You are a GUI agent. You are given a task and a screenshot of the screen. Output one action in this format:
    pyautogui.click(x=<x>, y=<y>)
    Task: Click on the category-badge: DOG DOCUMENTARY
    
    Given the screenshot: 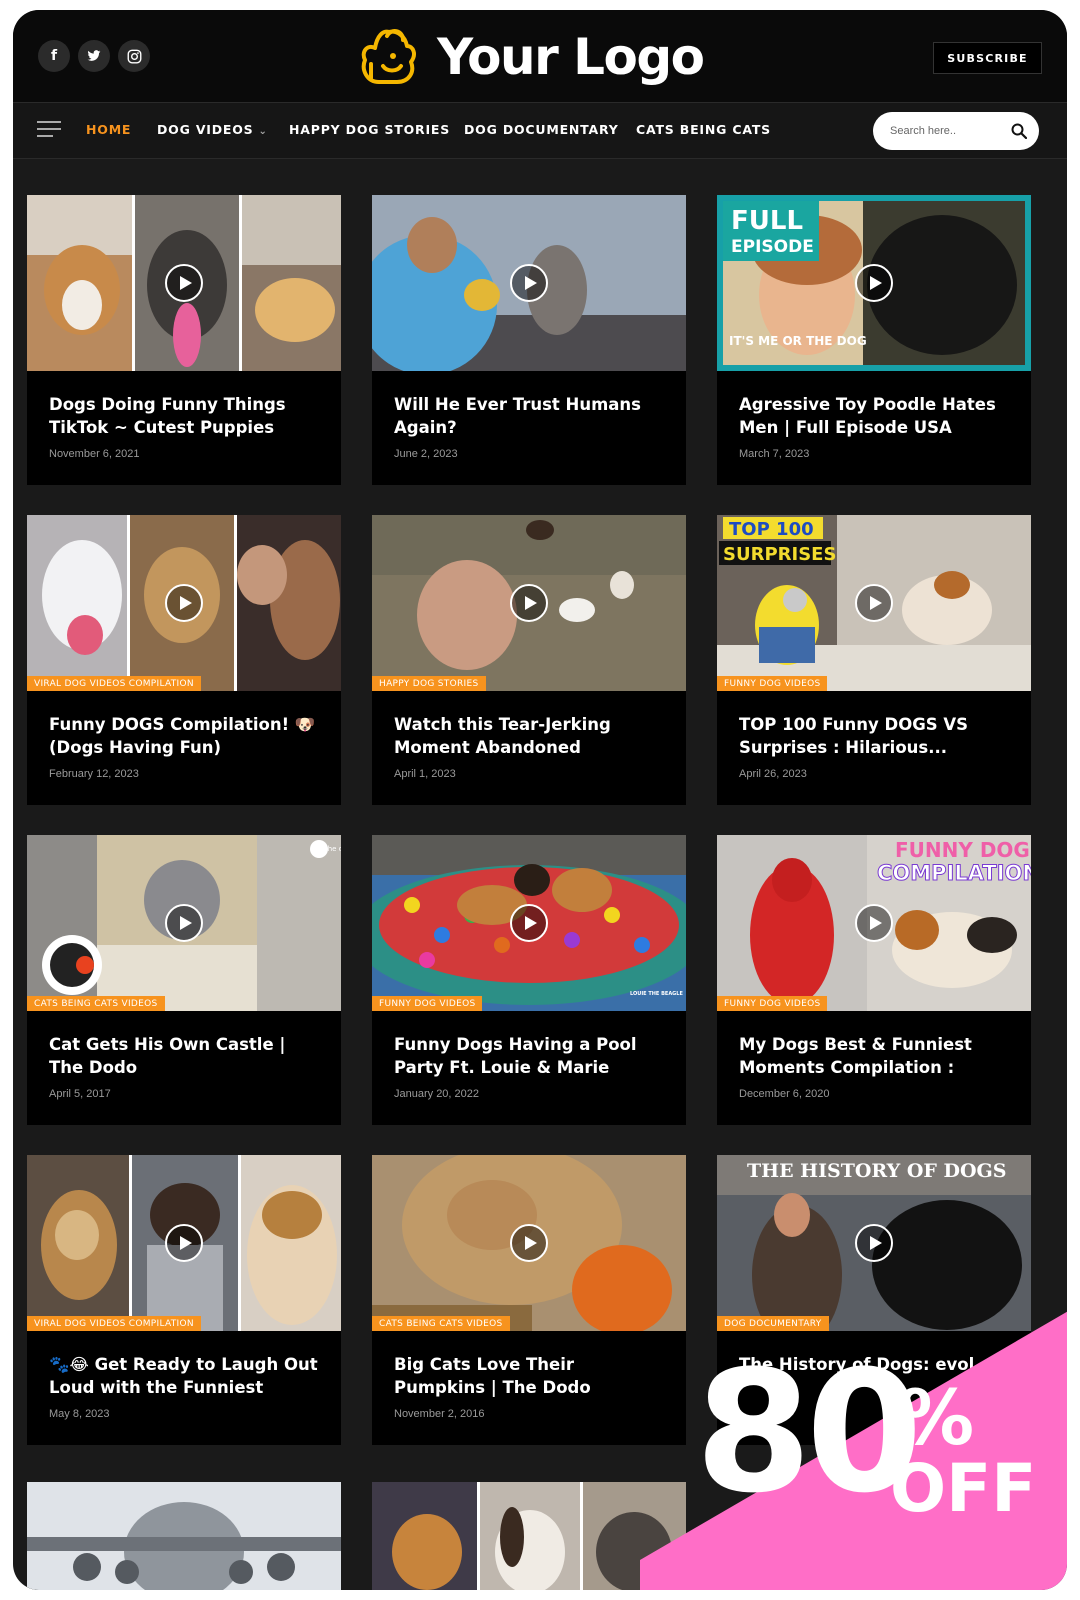 What is the action you would take?
    pyautogui.click(x=773, y=1323)
    